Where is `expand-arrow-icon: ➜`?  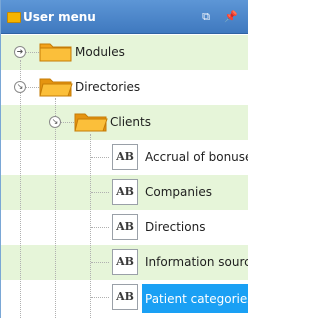 expand-arrow-icon: ➜ is located at coordinates (20, 52).